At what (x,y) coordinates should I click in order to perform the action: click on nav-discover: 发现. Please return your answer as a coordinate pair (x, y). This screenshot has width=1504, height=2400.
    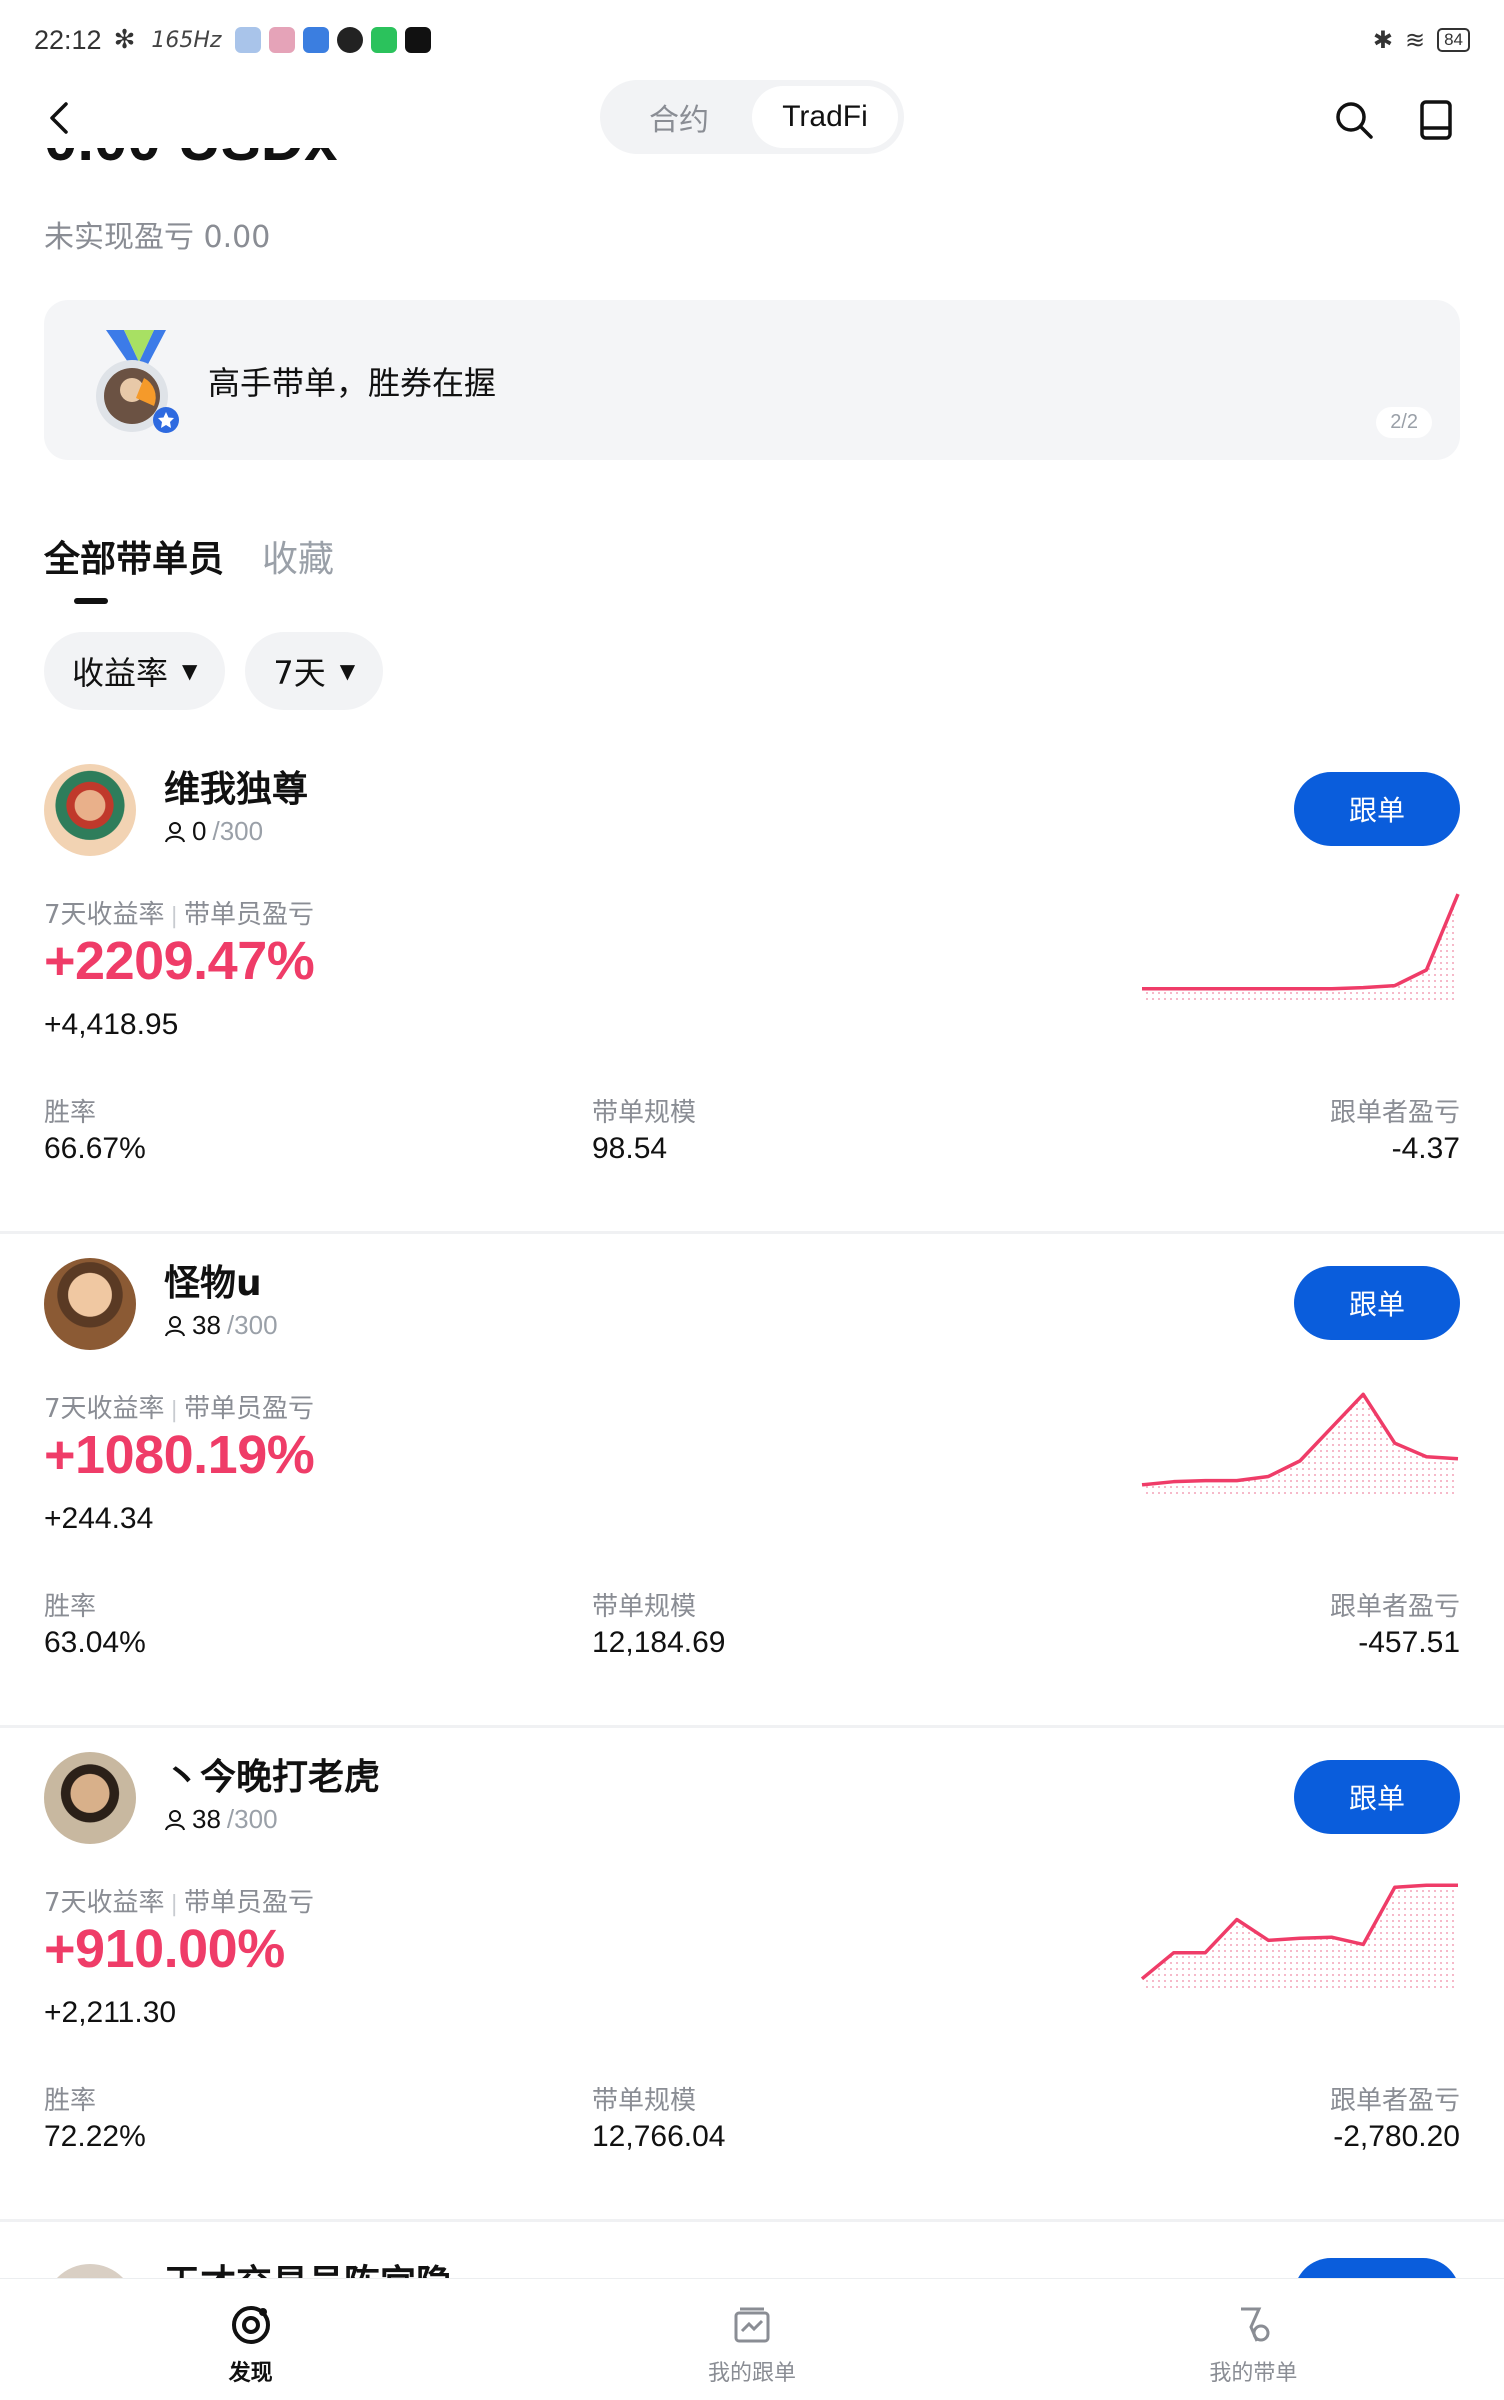
    Looking at the image, I should click on (250, 2339).